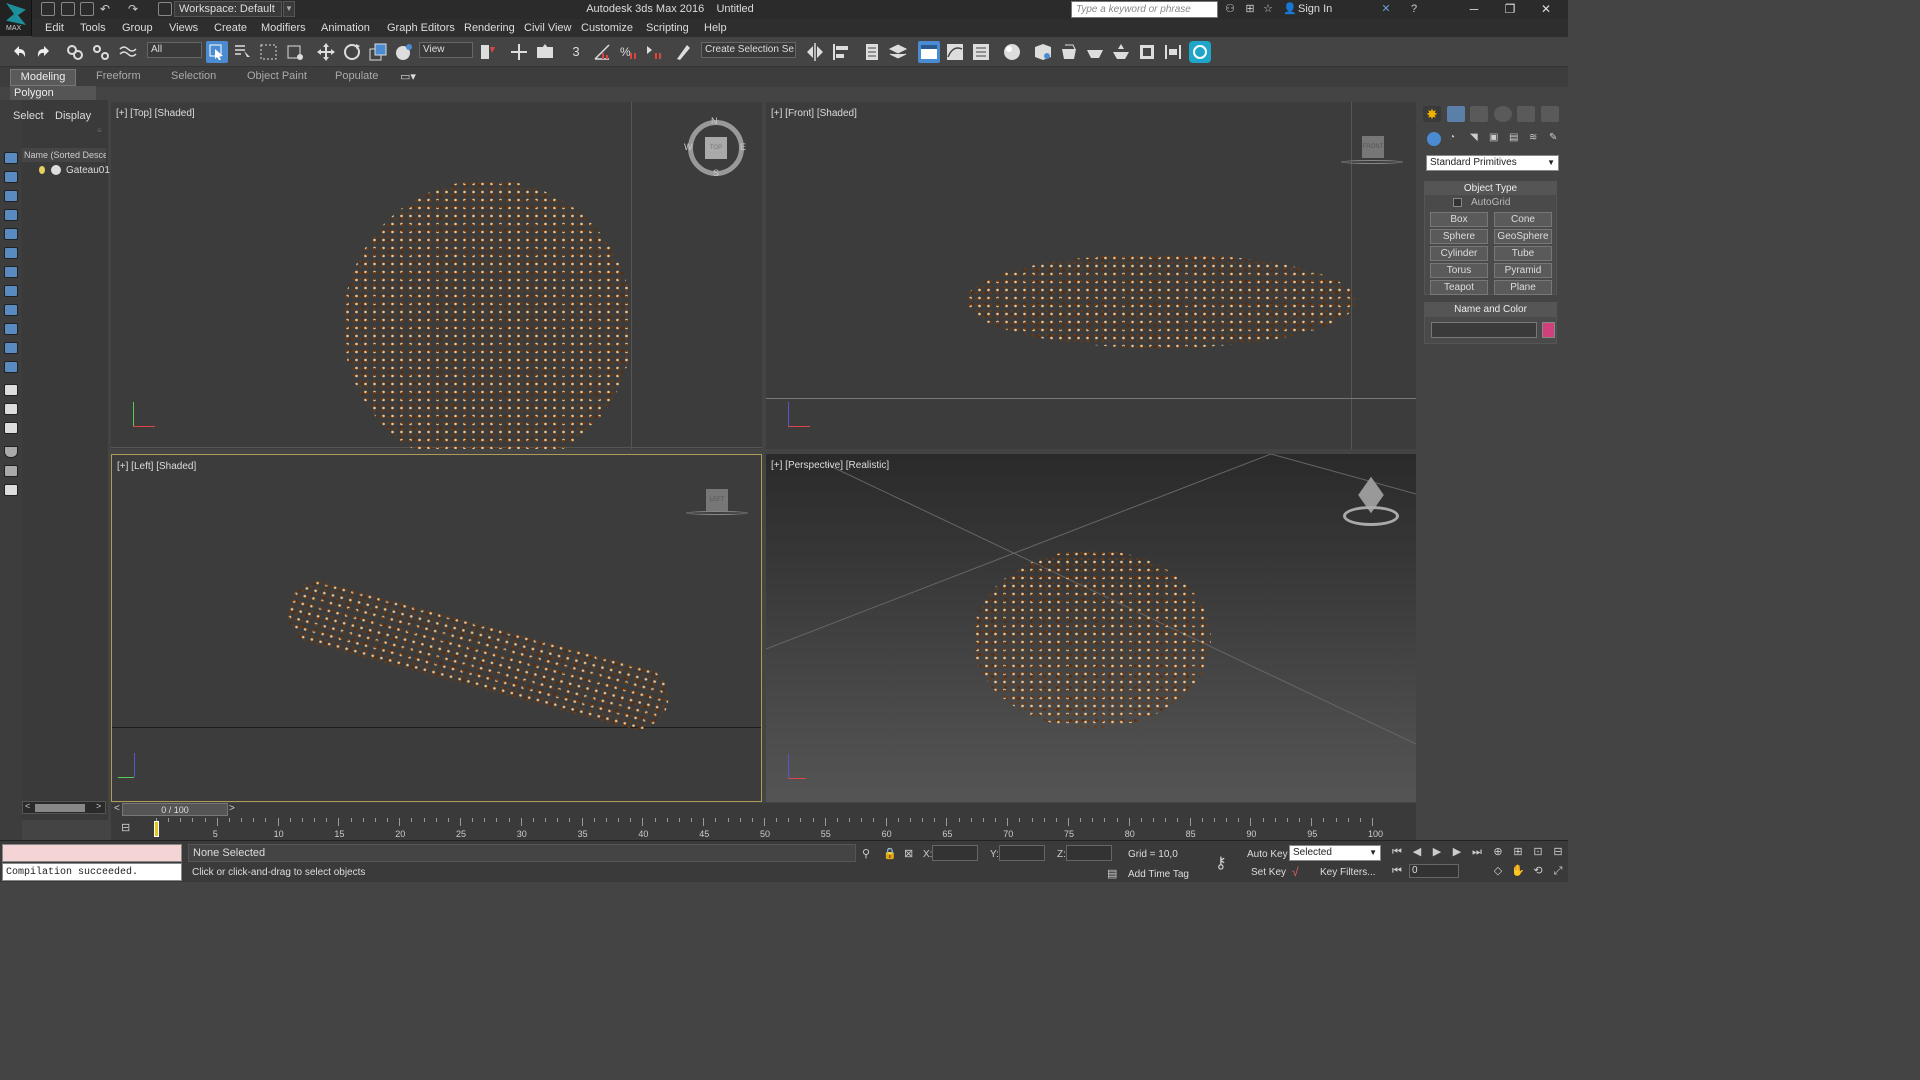 Image resolution: width=1920 pixels, height=1080 pixels. Describe the element at coordinates (88, 170) in the screenshot. I see `list-item: Gateau01` at that location.